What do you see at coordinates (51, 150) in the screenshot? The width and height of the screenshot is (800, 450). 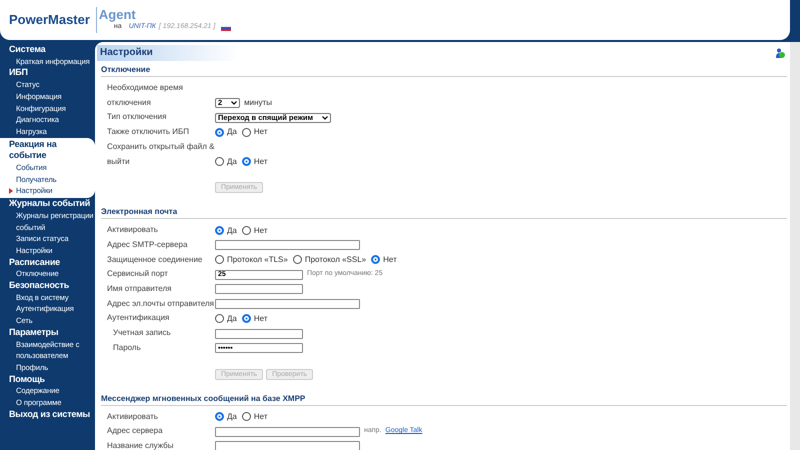 I see `menu-heading: Реакция на событие` at bounding box center [51, 150].